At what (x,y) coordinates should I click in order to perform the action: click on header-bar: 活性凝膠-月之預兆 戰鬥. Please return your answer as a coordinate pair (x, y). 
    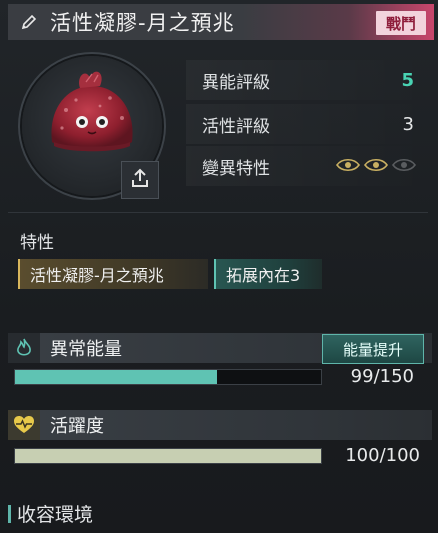
    Looking at the image, I should click on (221, 22).